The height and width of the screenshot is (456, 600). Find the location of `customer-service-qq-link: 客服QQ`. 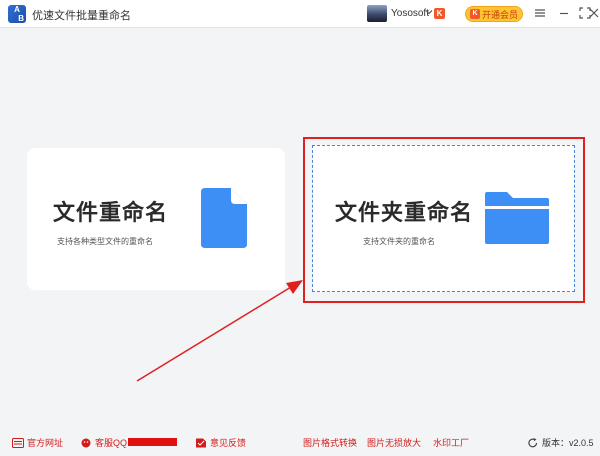

customer-service-qq-link: 客服QQ is located at coordinates (103, 442).